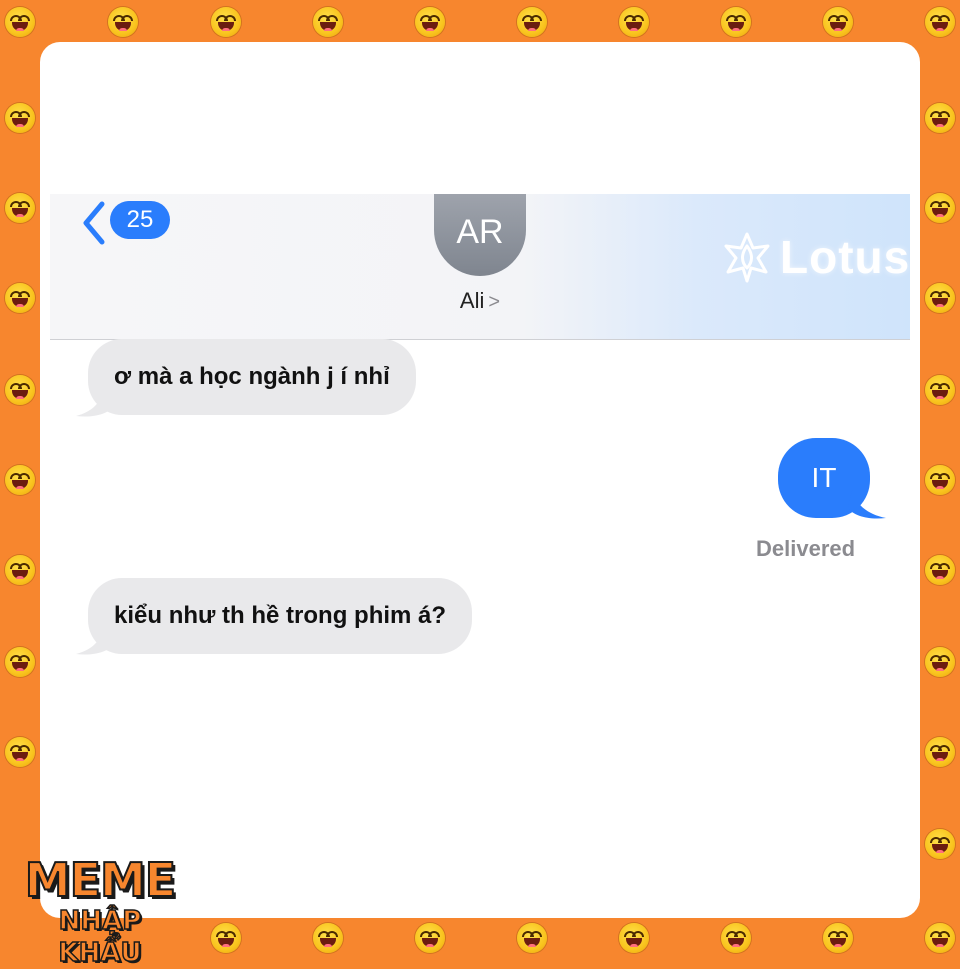 The height and width of the screenshot is (969, 960). I want to click on lotus-flower-icon, so click(747, 257).